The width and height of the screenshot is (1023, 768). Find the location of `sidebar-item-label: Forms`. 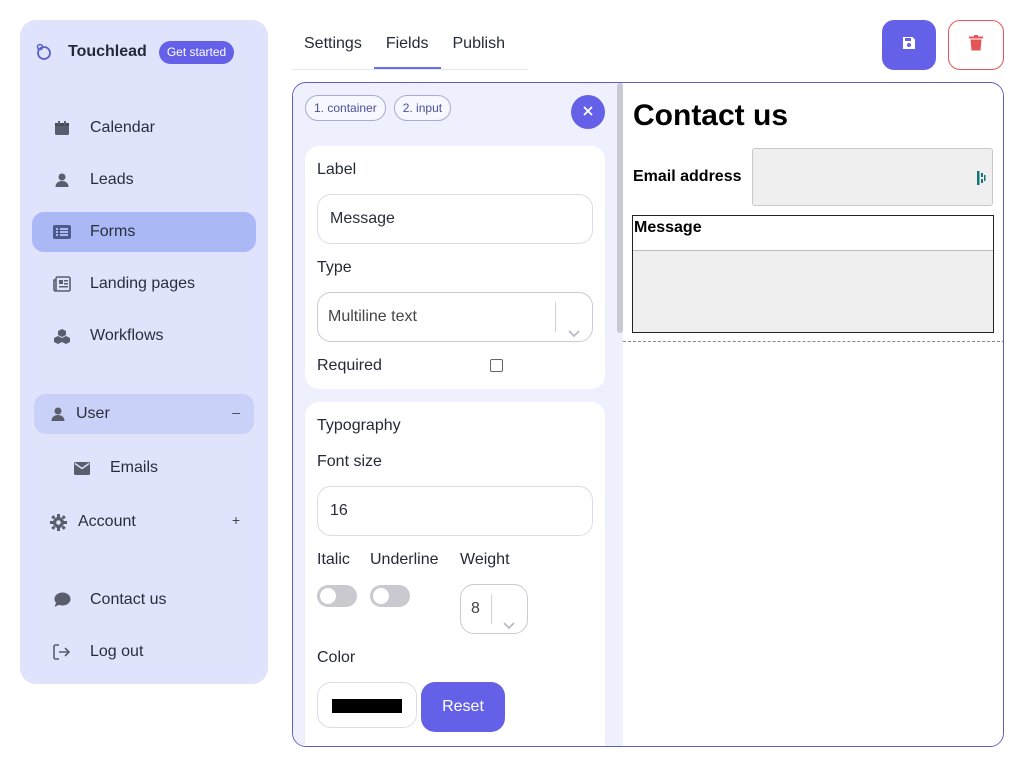

sidebar-item-label: Forms is located at coordinates (113, 231).